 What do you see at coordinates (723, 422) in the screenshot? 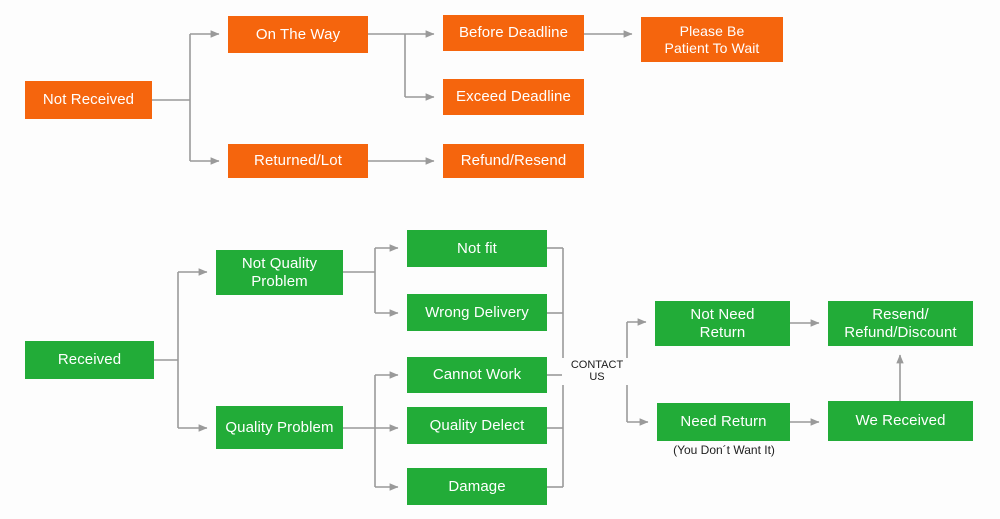
I see `node-need-return: Need Return` at bounding box center [723, 422].